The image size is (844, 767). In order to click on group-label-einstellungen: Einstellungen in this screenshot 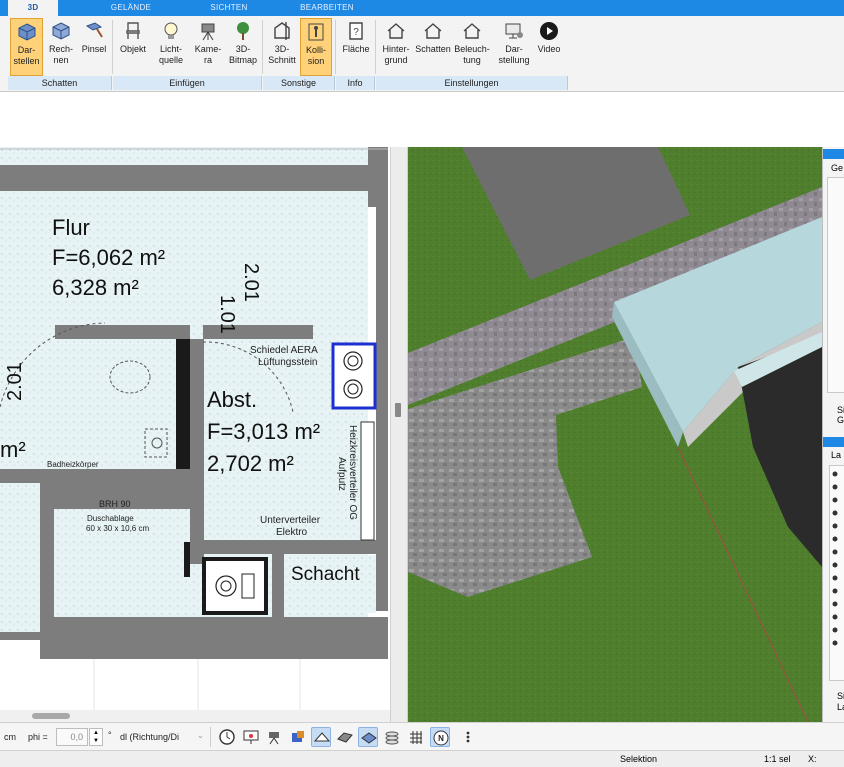, I will do `click(472, 83)`.